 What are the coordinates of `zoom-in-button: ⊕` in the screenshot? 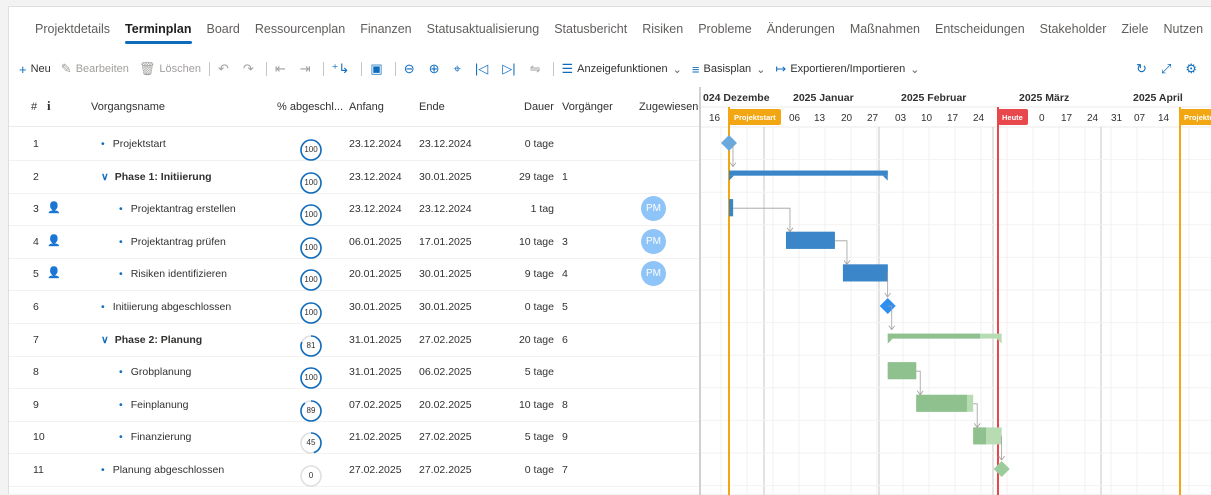 It's located at (436, 69).